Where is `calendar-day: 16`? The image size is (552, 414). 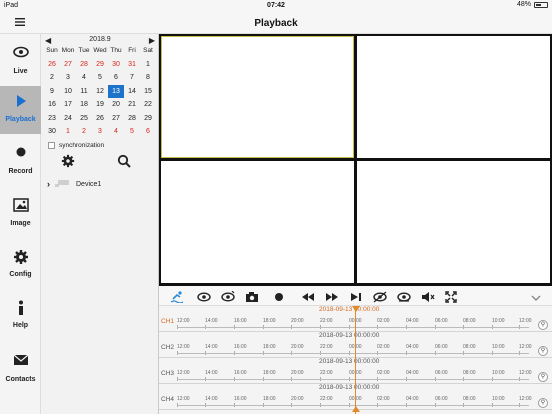
calendar-day: 16 is located at coordinates (52, 105).